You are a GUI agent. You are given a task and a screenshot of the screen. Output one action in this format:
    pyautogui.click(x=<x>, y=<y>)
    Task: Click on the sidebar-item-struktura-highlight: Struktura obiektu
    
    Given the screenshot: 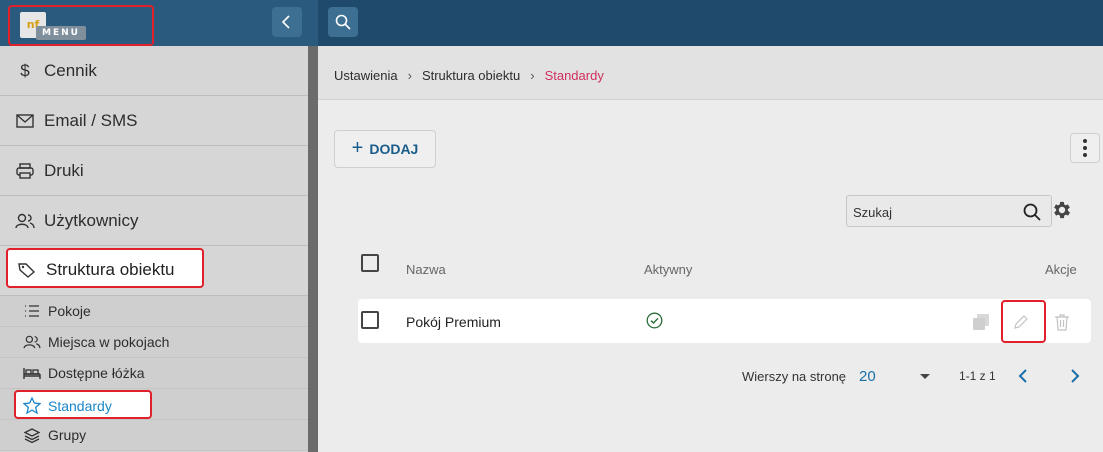 What is the action you would take?
    pyautogui.click(x=105, y=268)
    